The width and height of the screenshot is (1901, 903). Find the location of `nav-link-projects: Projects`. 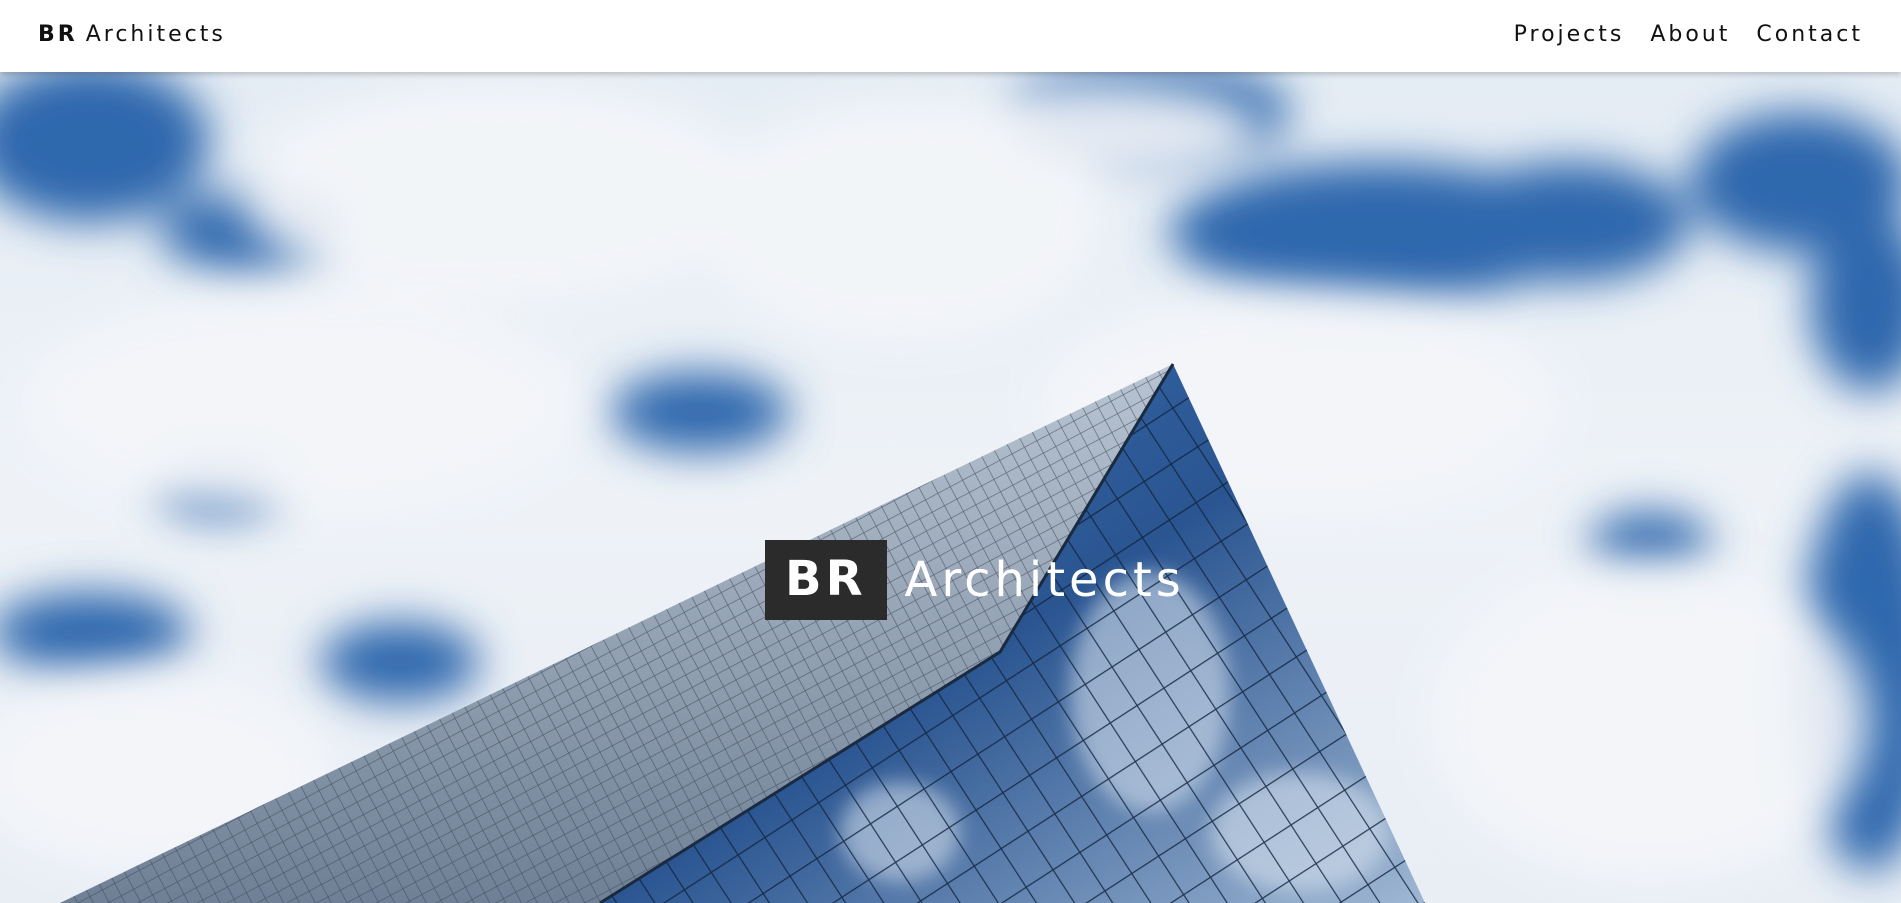

nav-link-projects: Projects is located at coordinates (1569, 34).